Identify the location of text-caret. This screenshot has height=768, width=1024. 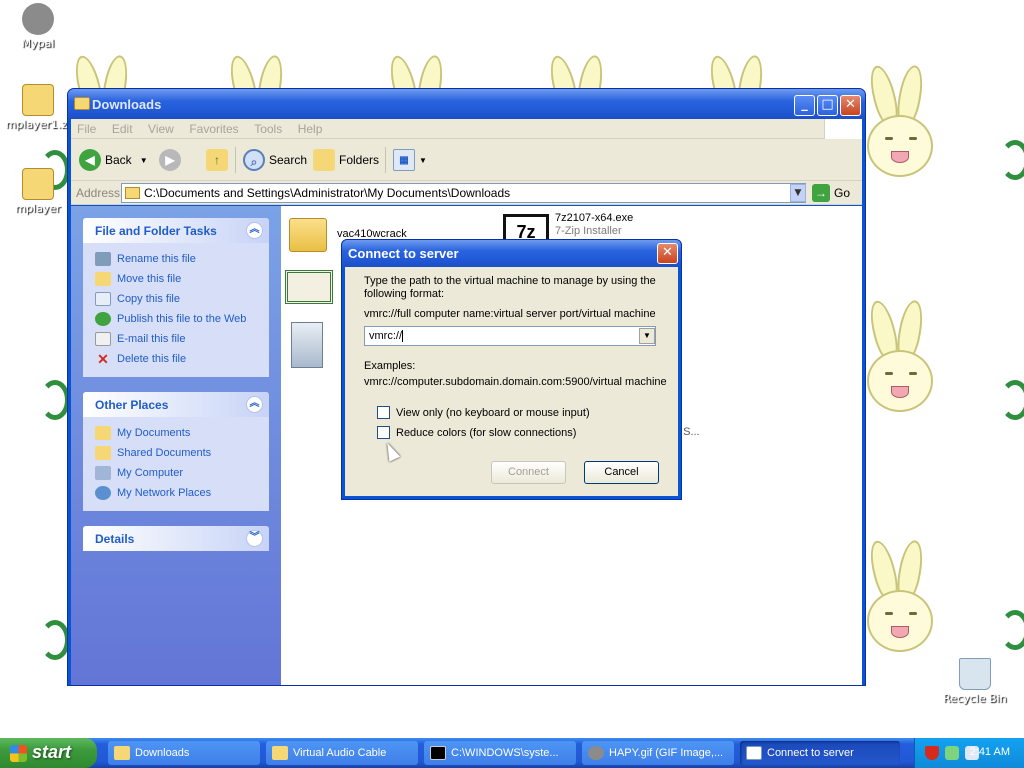
(402, 336).